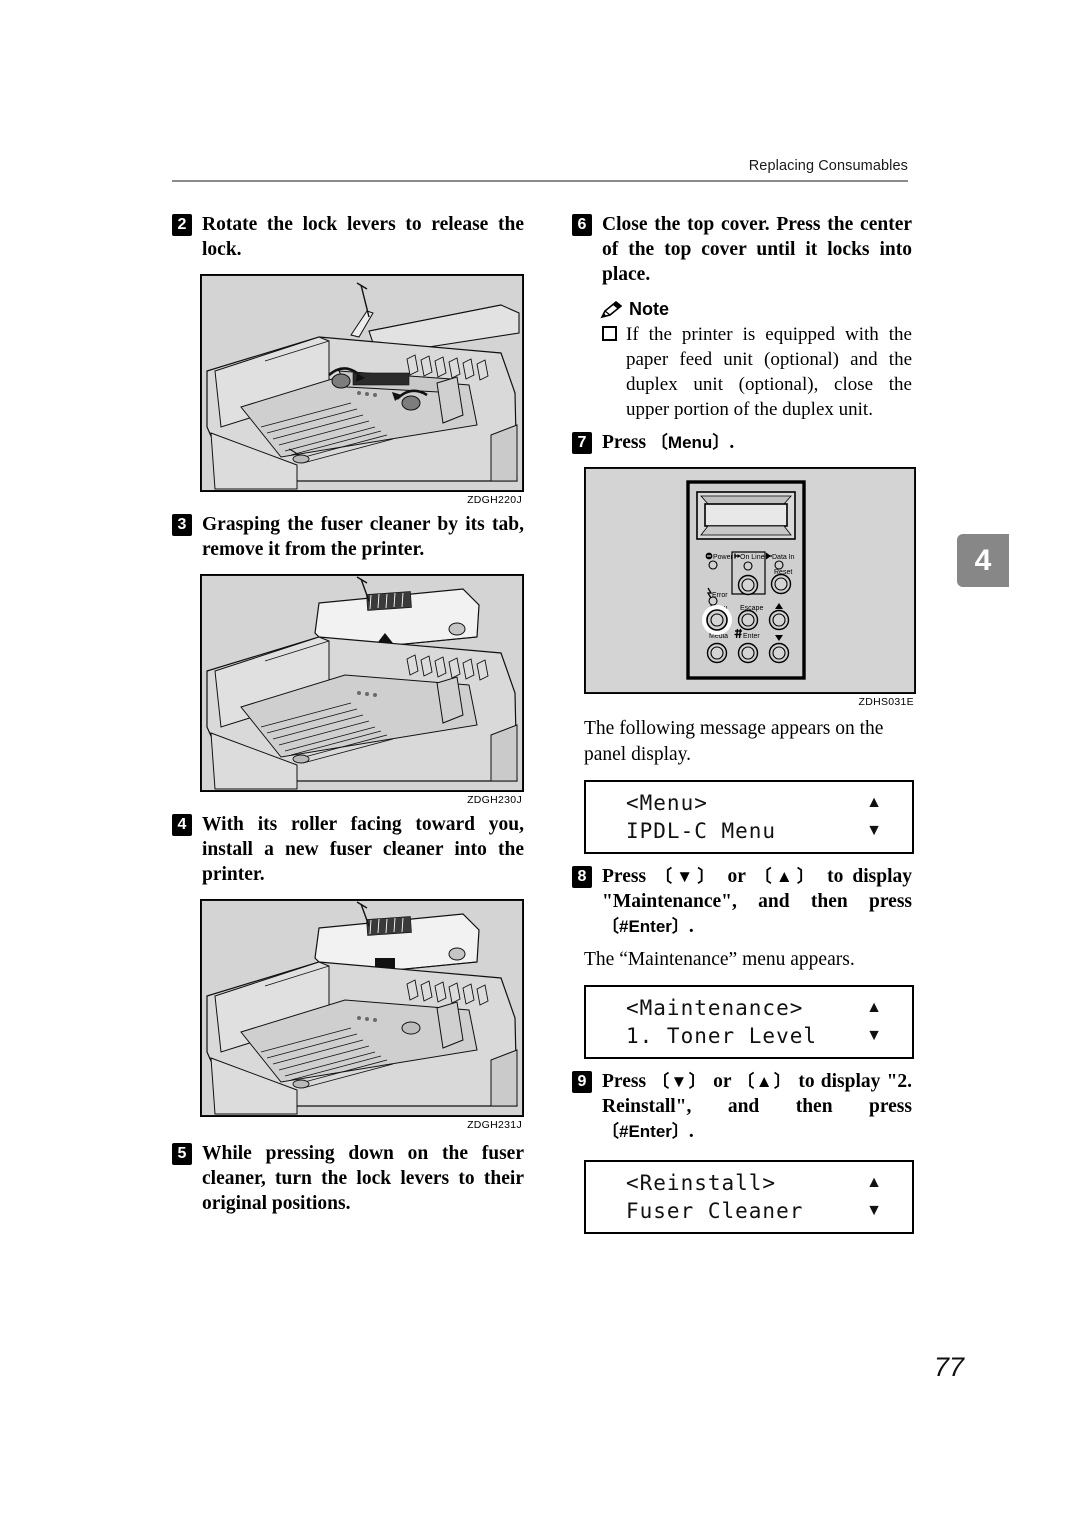 The height and width of the screenshot is (1528, 1080). I want to click on chapter-tab: 4, so click(983, 560).